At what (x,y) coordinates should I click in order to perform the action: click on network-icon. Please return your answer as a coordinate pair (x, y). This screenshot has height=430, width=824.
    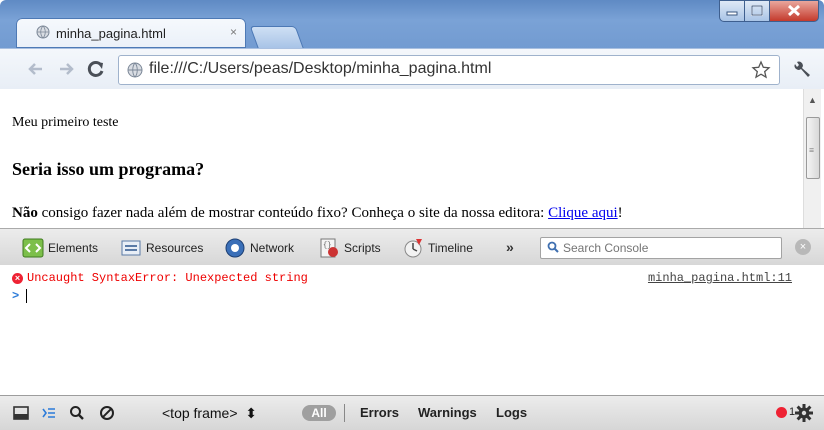
    Looking at the image, I should click on (235, 248).